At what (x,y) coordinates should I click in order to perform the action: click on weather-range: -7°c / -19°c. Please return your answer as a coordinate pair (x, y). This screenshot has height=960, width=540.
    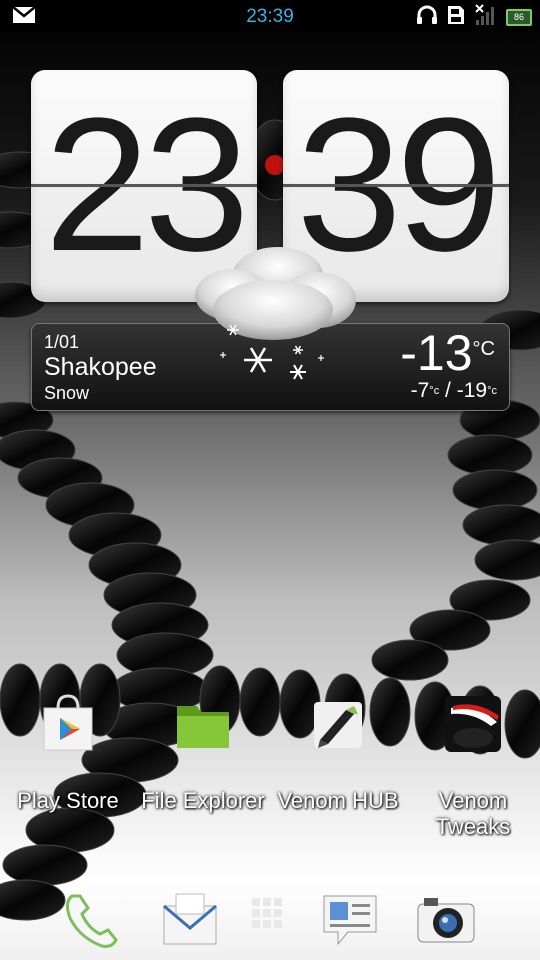
    Looking at the image, I should click on (453, 390).